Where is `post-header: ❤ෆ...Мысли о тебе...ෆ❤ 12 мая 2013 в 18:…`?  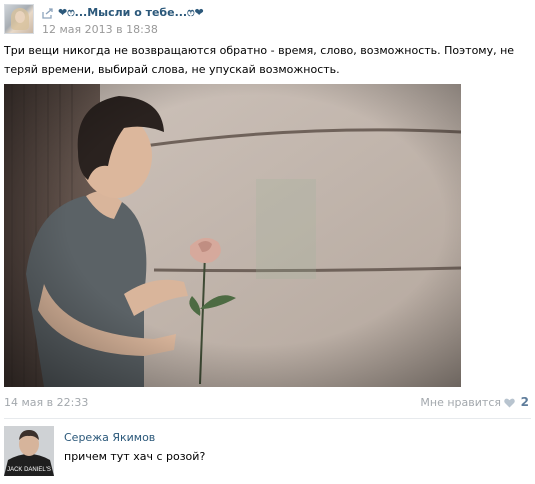
post-header: ❤ෆ...Мысли о тебе...ෆ❤ 12 мая 2013 в 18:… is located at coordinates (267, 21).